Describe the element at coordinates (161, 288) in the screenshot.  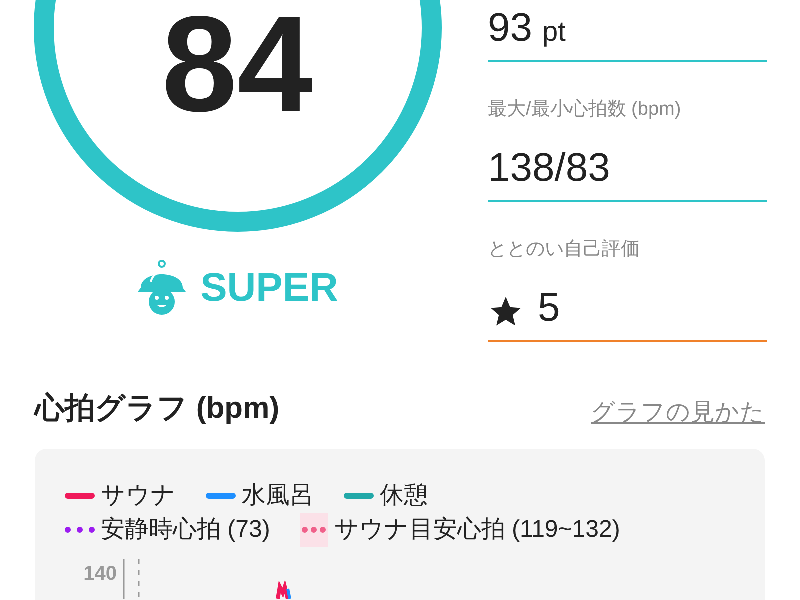
I see `mascot-icon` at that location.